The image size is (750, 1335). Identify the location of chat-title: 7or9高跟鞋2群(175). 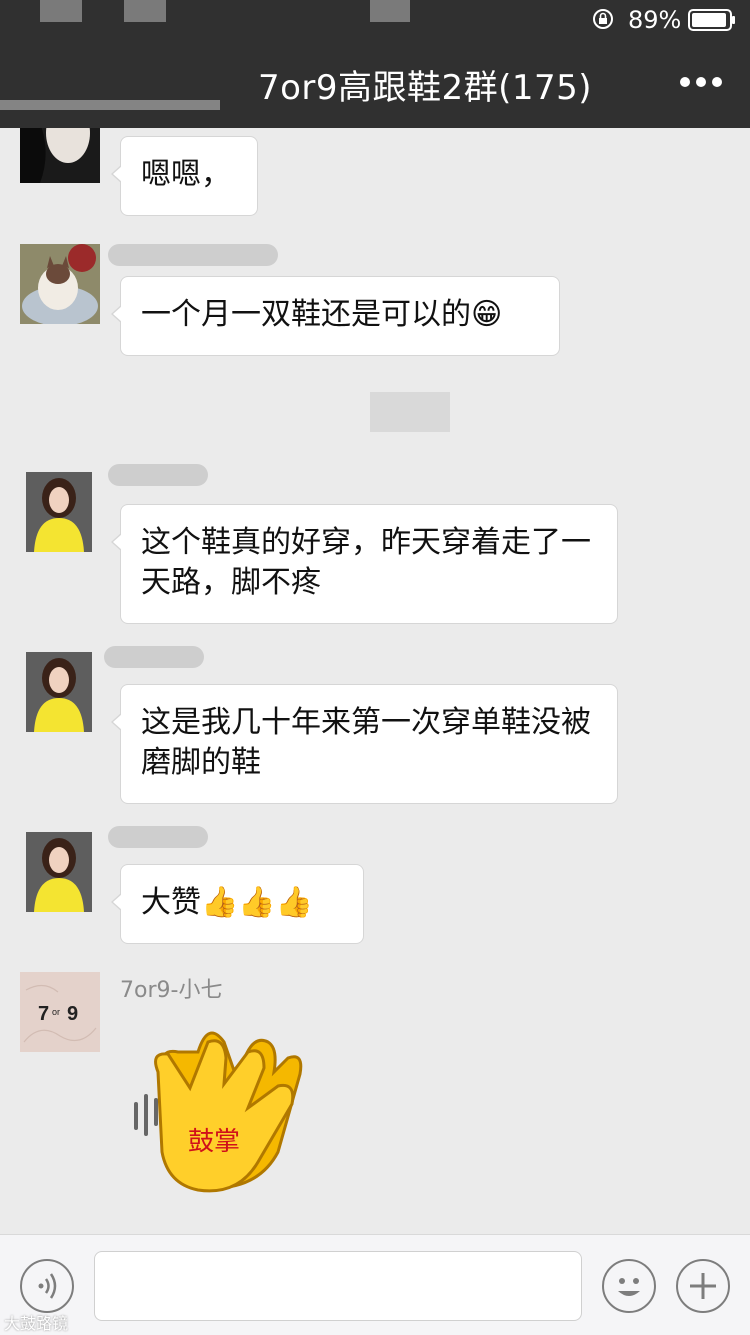
(425, 88).